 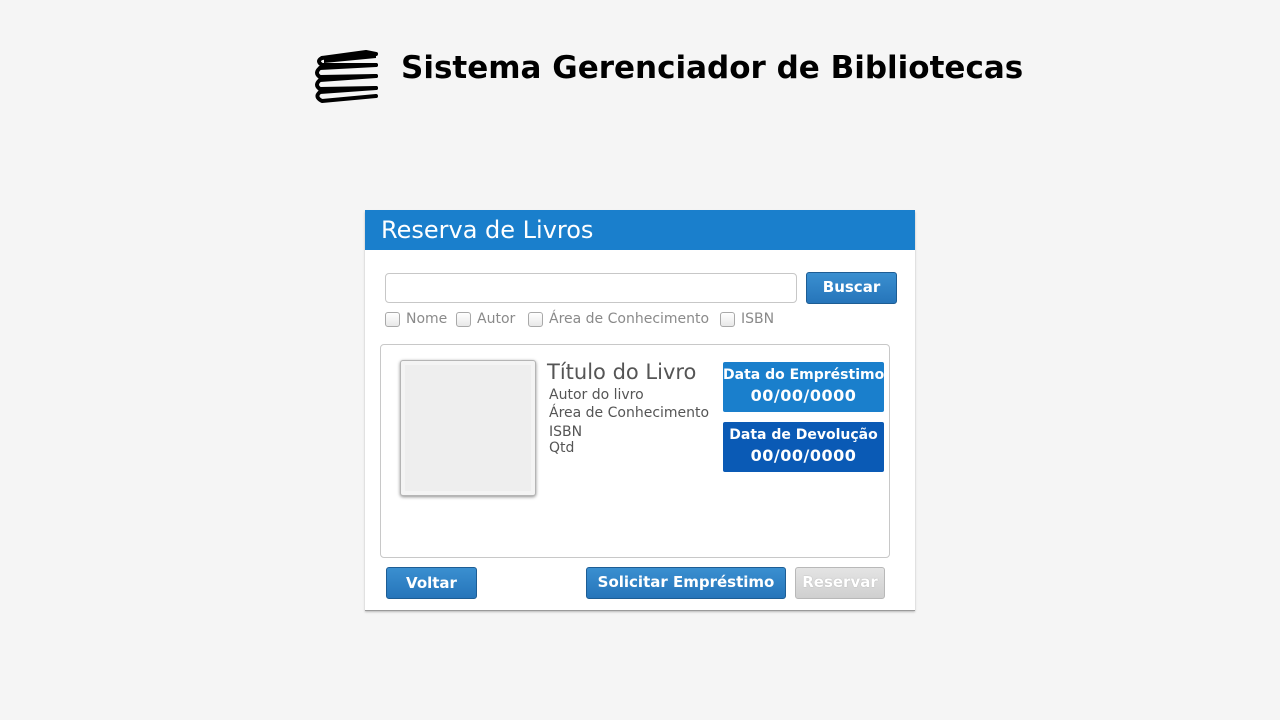 What do you see at coordinates (803, 435) in the screenshot?
I see `return-date-label: Data de Devolução` at bounding box center [803, 435].